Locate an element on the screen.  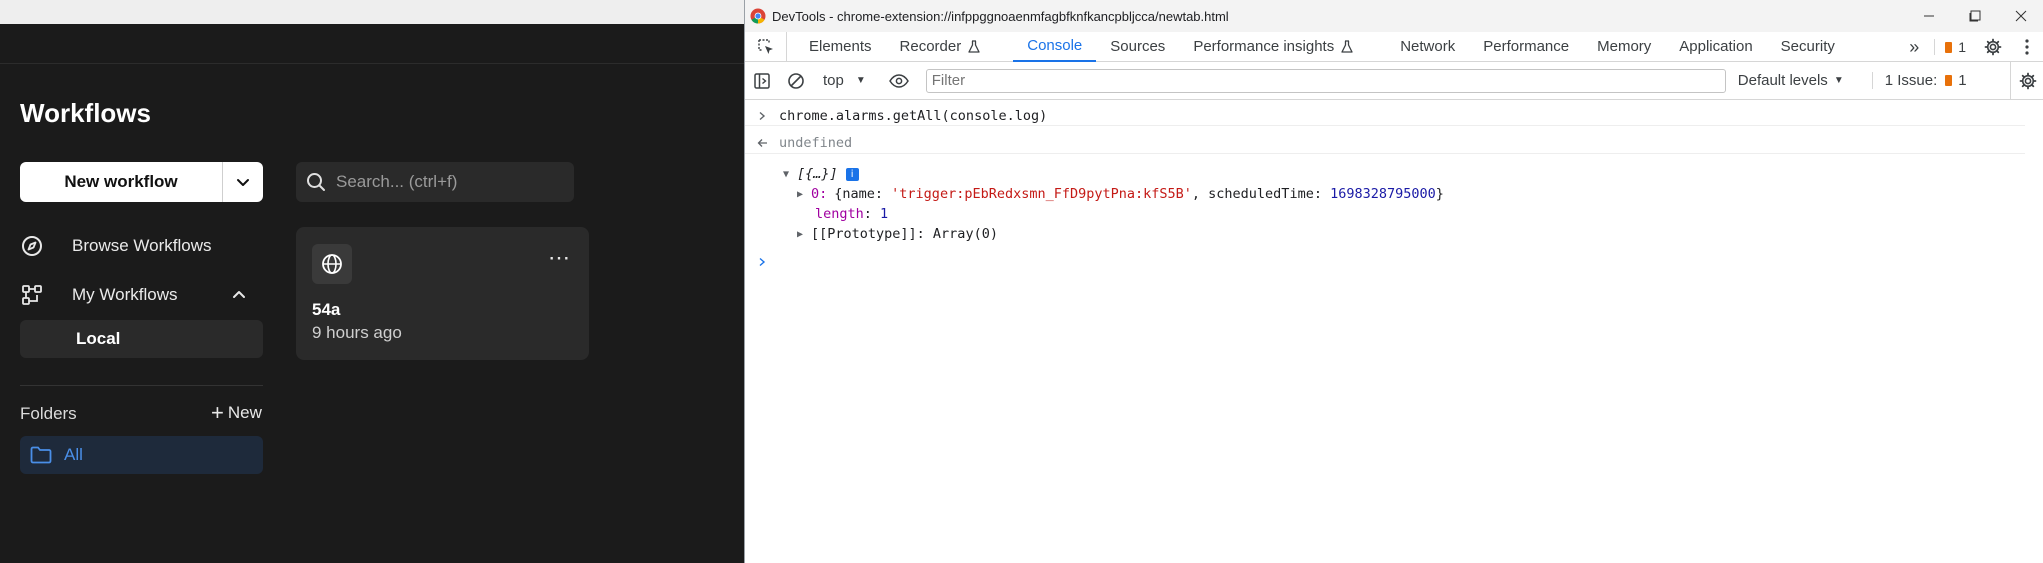
chevron-right-icon is located at coordinates (762, 116).